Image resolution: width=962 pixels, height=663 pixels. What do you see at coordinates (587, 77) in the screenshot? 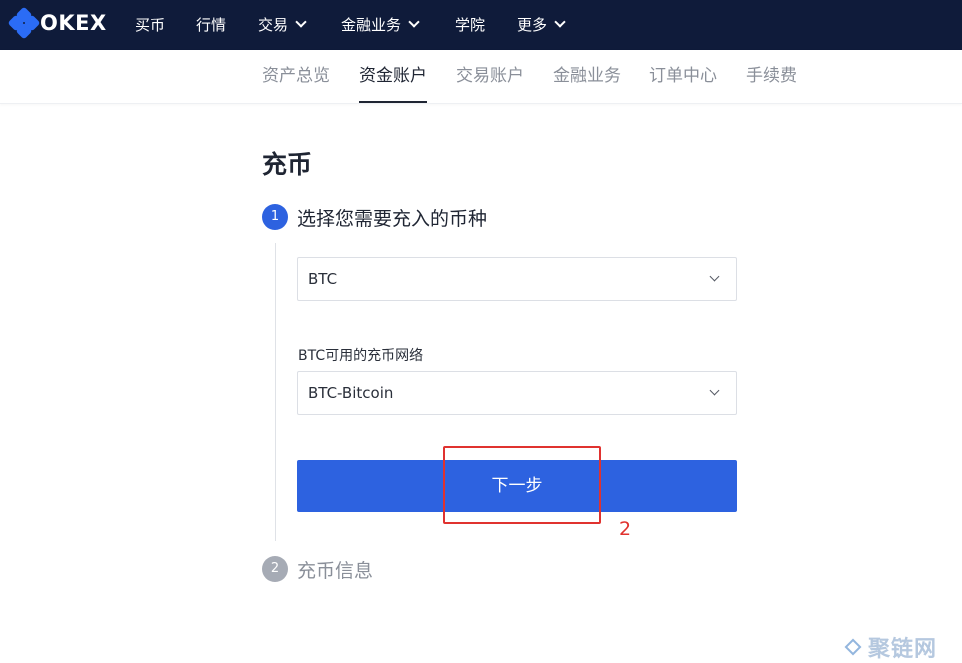
I see `tab-finance: 金融业务` at bounding box center [587, 77].